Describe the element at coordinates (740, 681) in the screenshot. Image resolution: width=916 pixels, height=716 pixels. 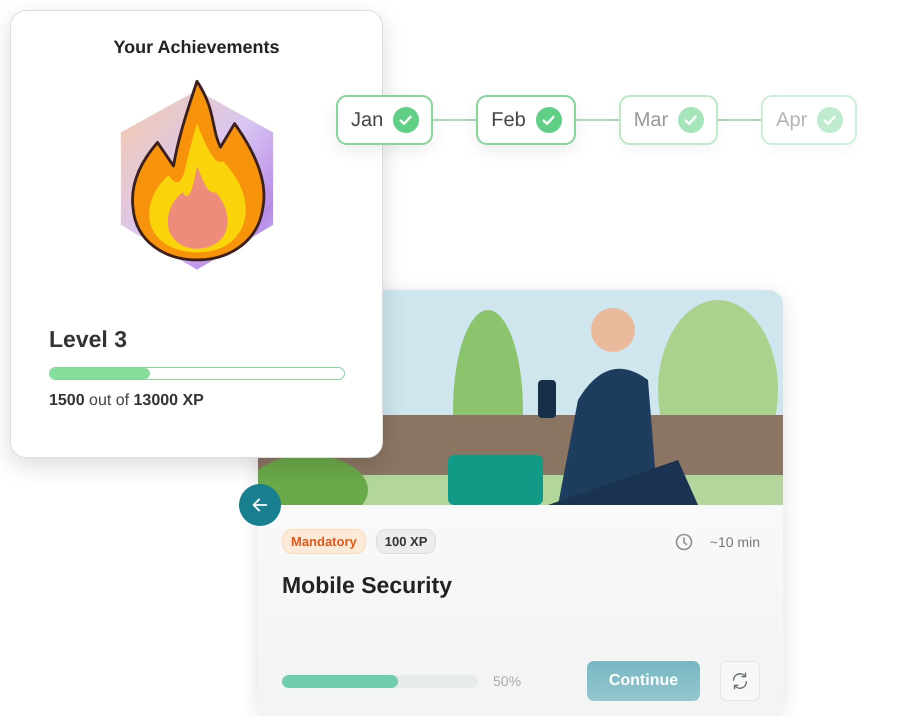
I see `refresh-button` at that location.